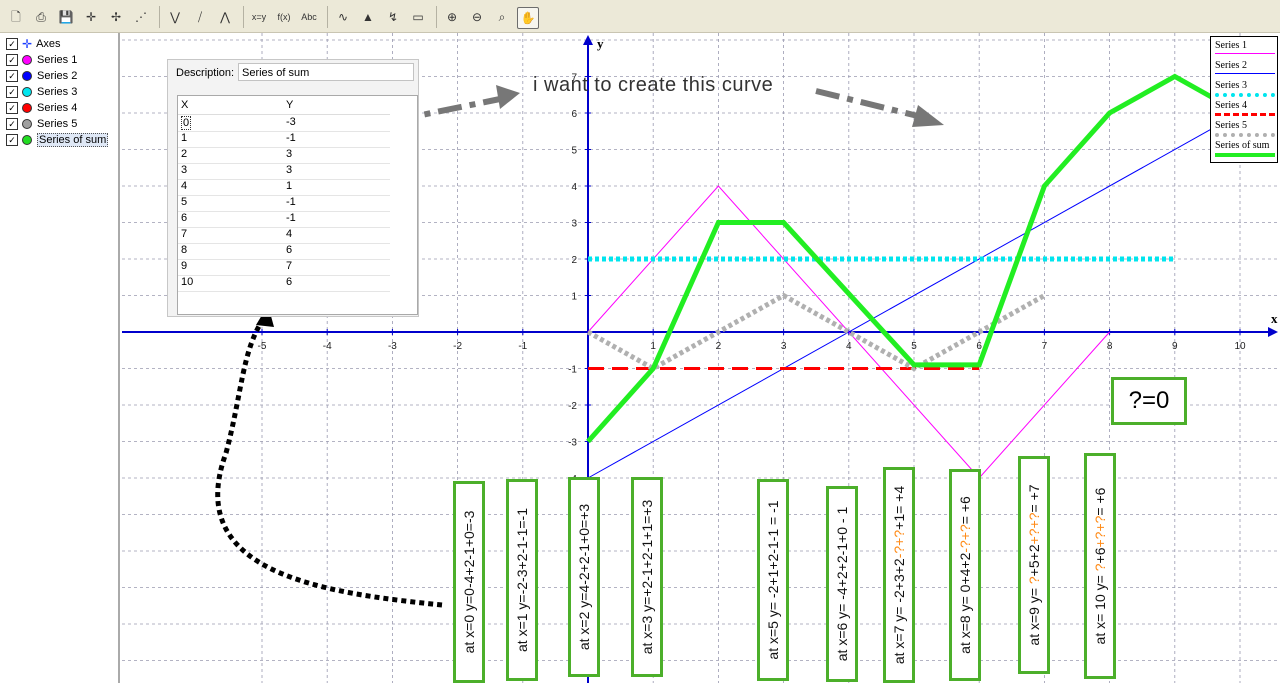  I want to click on tree-item-axes: ✓ ✛ Axes, so click(33, 44).